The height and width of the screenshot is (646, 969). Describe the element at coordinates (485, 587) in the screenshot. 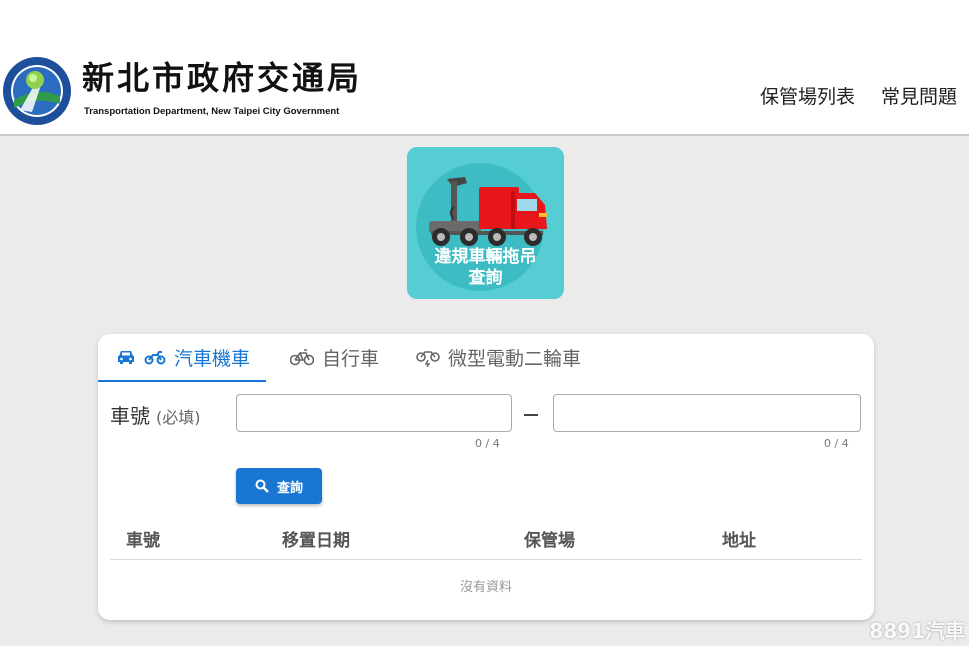

I see `no-data-message: 沒有資料` at that location.